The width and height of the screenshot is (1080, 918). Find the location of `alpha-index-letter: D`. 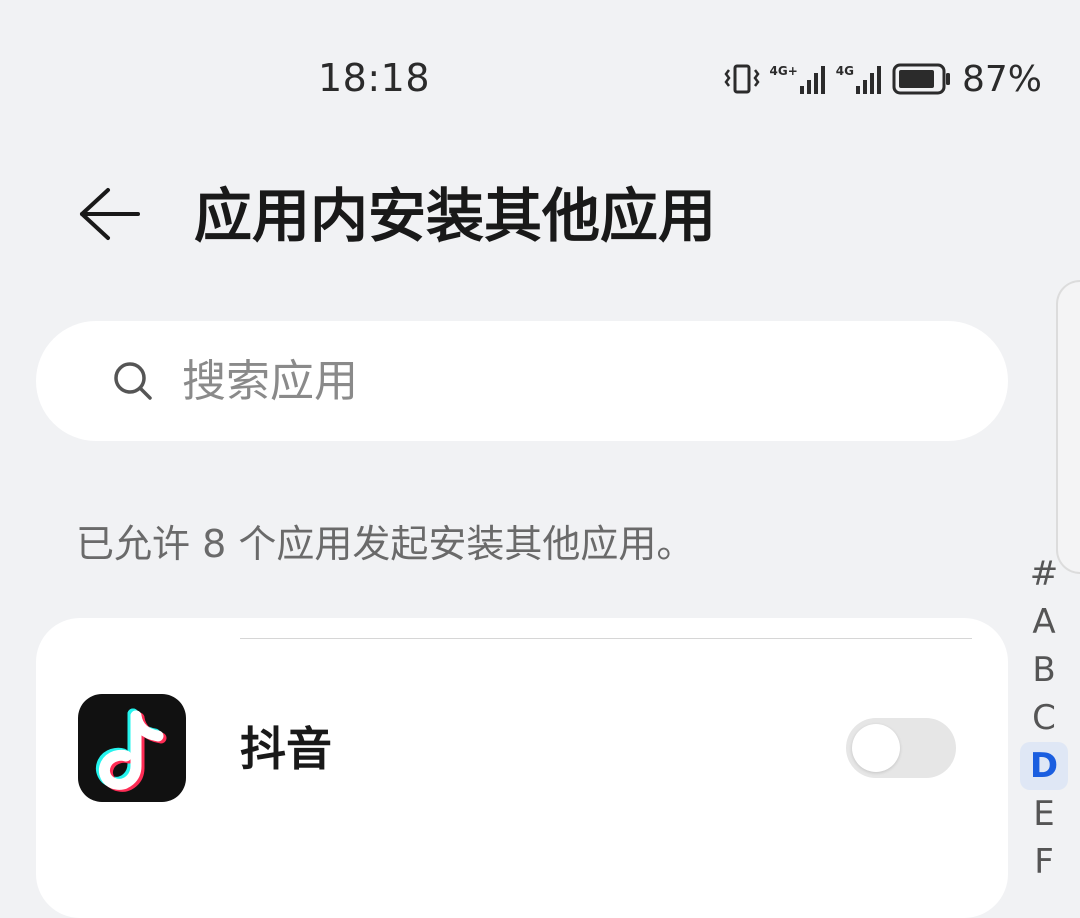

alpha-index-letter: D is located at coordinates (1044, 766).